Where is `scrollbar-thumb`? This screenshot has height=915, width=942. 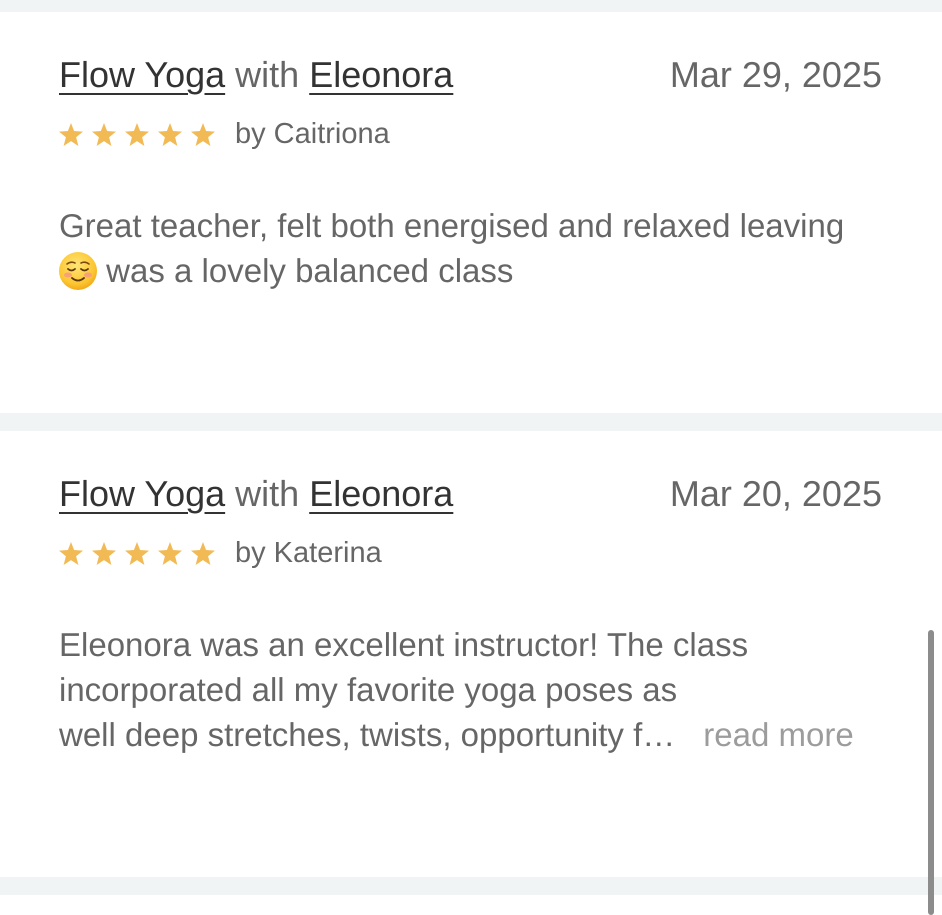
scrollbar-thumb is located at coordinates (931, 772).